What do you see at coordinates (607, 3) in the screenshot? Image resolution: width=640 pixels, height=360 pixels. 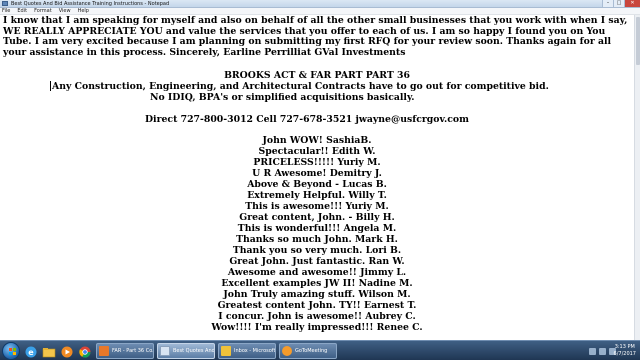 I see `minimize-button: –` at bounding box center [607, 3].